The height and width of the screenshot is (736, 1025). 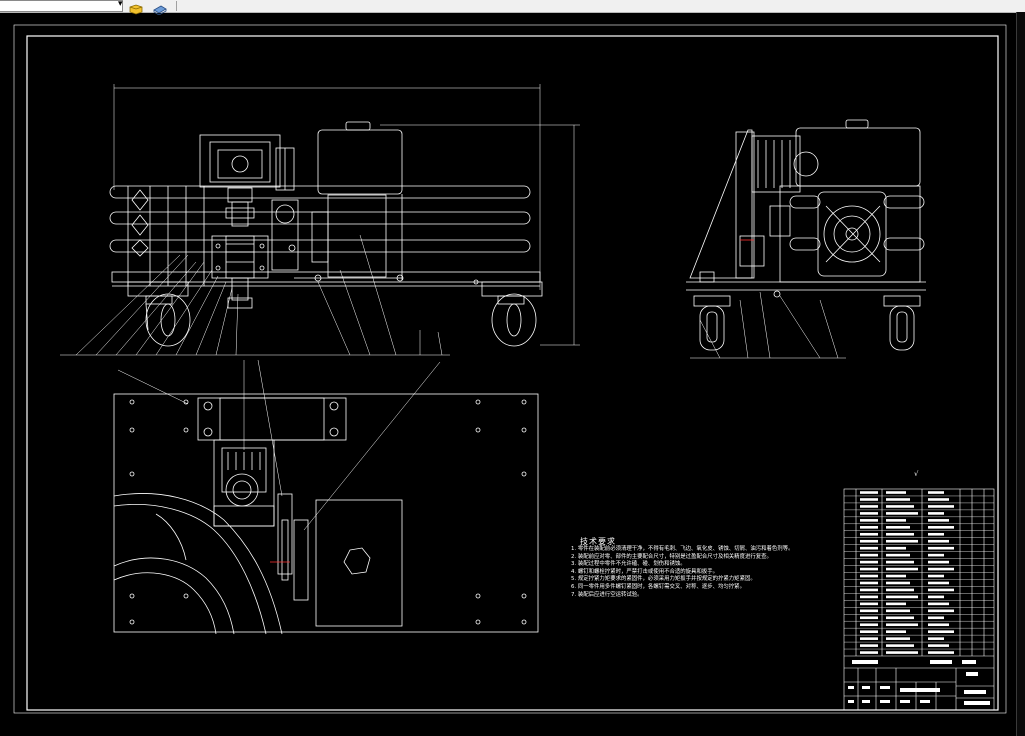 What do you see at coordinates (663, 579) in the screenshot?
I see `requirement-line: 5. 规定拧紧力矩要求的紧固件，必须采用力矩扳手并按规定的拧紧力矩紧固。` at bounding box center [663, 579].